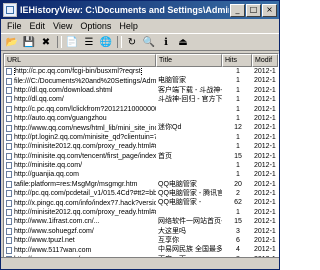  What do you see at coordinates (141, 240) in the screenshot?
I see `table-row: http://www.tpuzl.net 互享你 6 2012-1` at bounding box center [141, 240].